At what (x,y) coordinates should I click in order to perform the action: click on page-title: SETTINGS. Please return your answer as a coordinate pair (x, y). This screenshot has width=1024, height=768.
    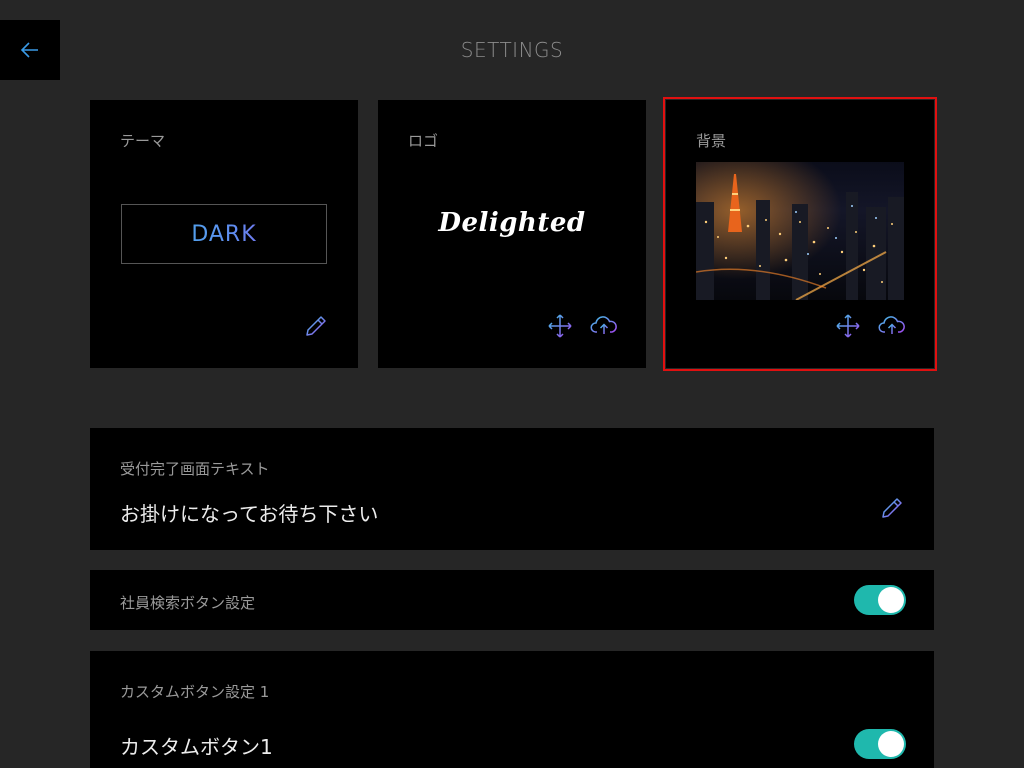
    Looking at the image, I should click on (512, 50).